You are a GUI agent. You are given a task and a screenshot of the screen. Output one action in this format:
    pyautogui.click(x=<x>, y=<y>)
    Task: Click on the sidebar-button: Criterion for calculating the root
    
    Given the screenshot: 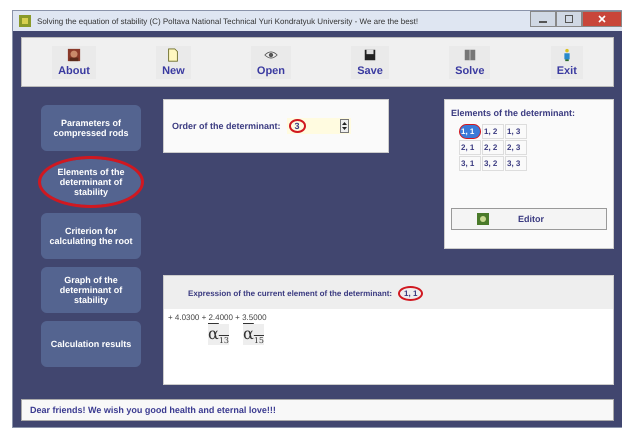 What is the action you would take?
    pyautogui.click(x=91, y=236)
    